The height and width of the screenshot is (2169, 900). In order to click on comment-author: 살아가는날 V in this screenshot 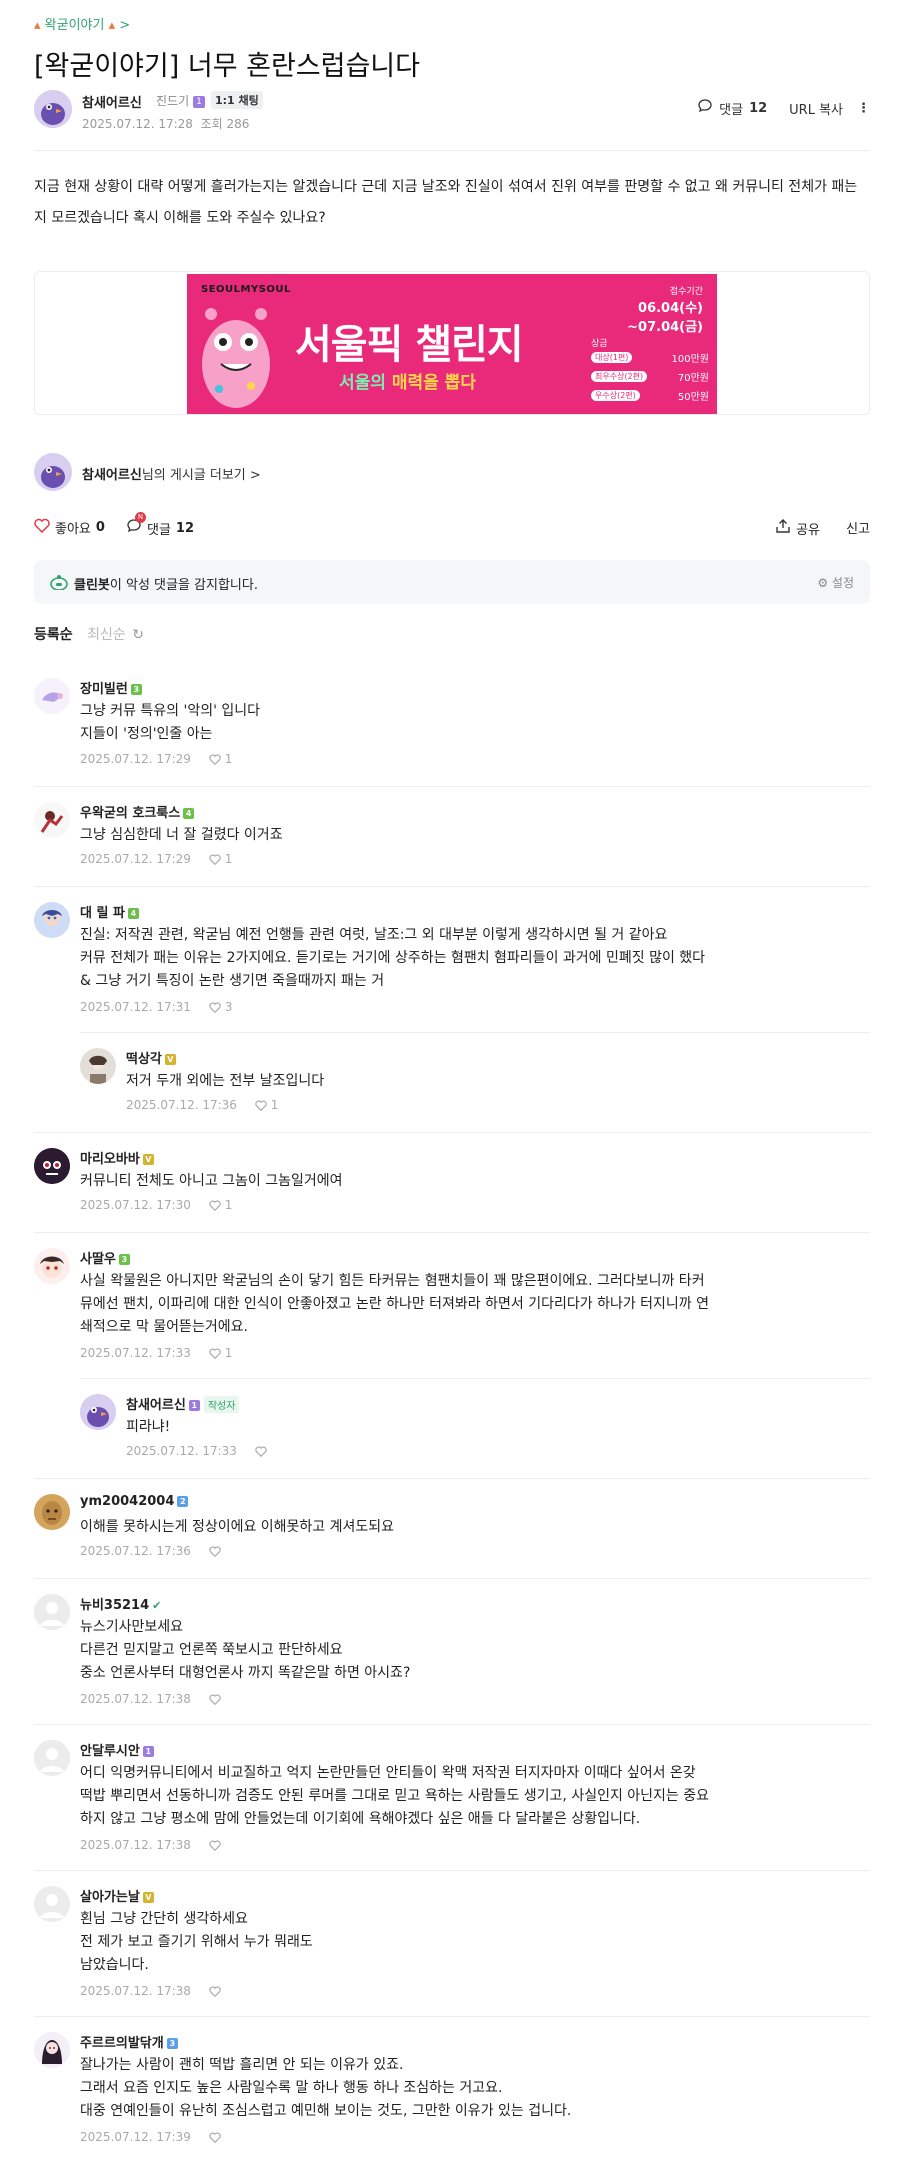, I will do `click(117, 1895)`.